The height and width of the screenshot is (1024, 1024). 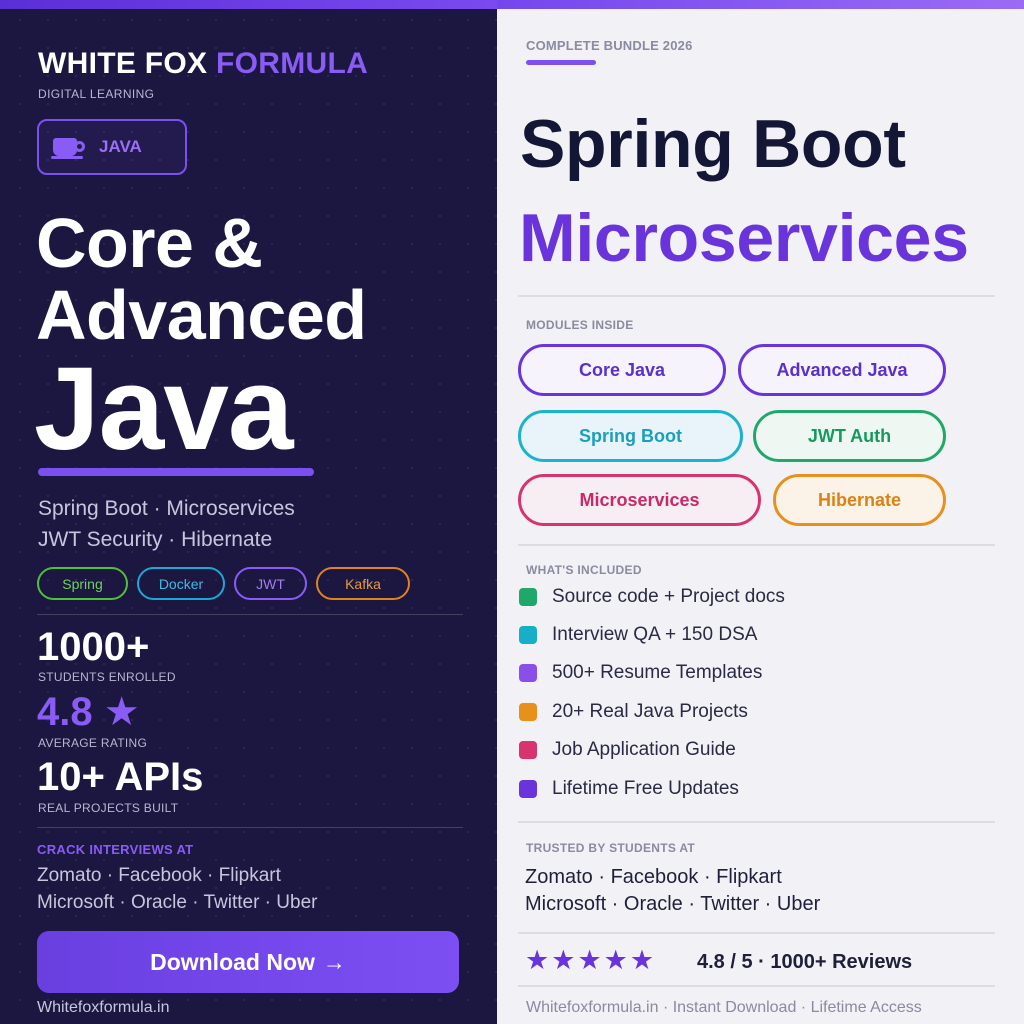 I want to click on included-item: Source code + Project docs, so click(x=652, y=597).